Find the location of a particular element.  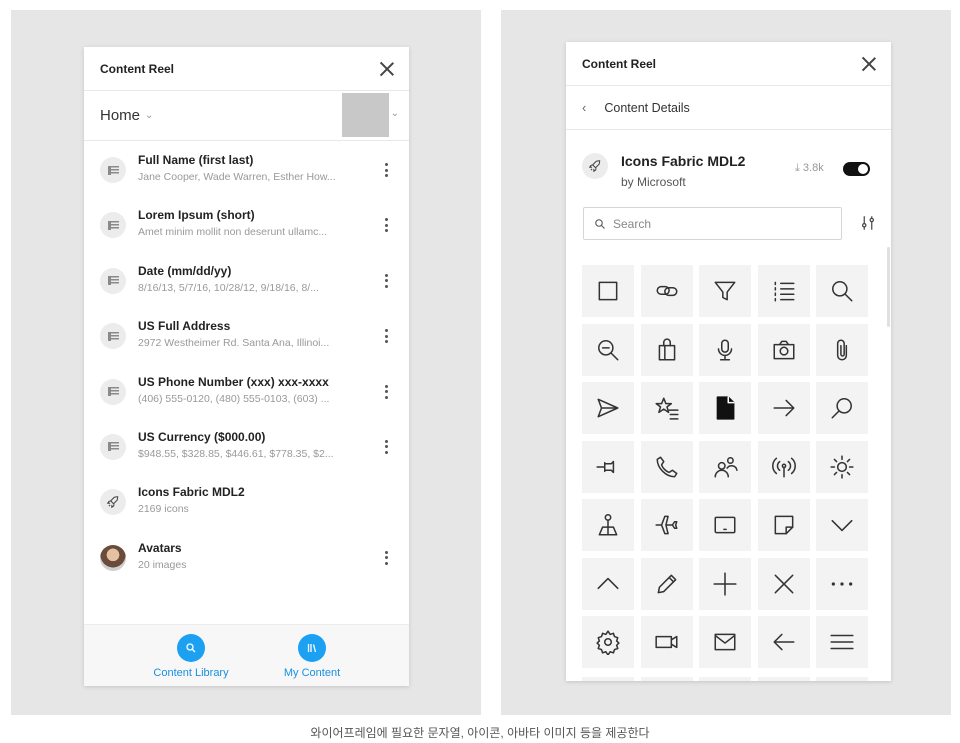

item-name: US Phone Number (xxx) xxx-xxxx is located at coordinates (233, 381).